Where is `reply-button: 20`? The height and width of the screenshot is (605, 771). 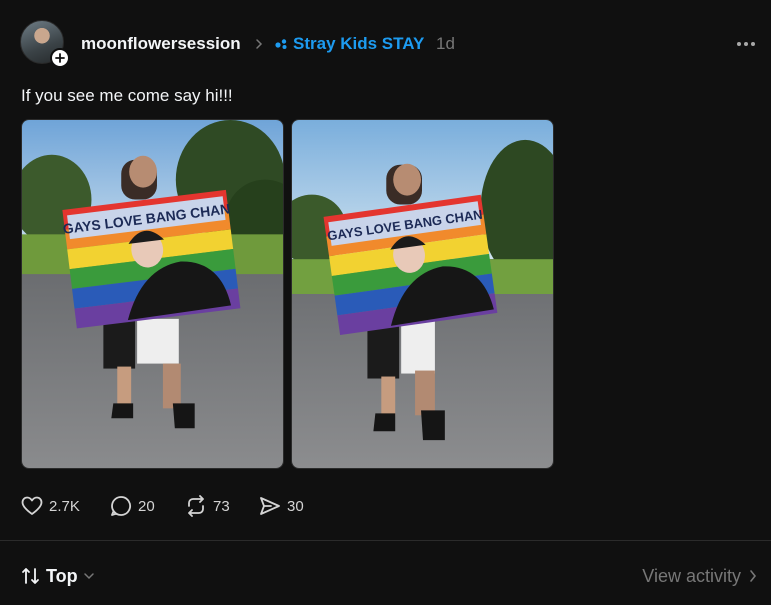
reply-button: 20 is located at coordinates (132, 506).